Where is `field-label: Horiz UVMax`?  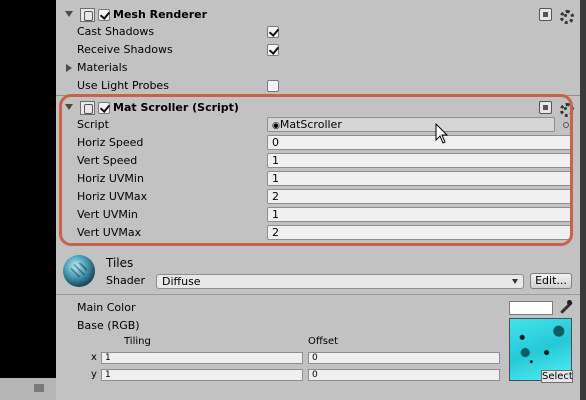
field-label: Horiz UVMax is located at coordinates (112, 196).